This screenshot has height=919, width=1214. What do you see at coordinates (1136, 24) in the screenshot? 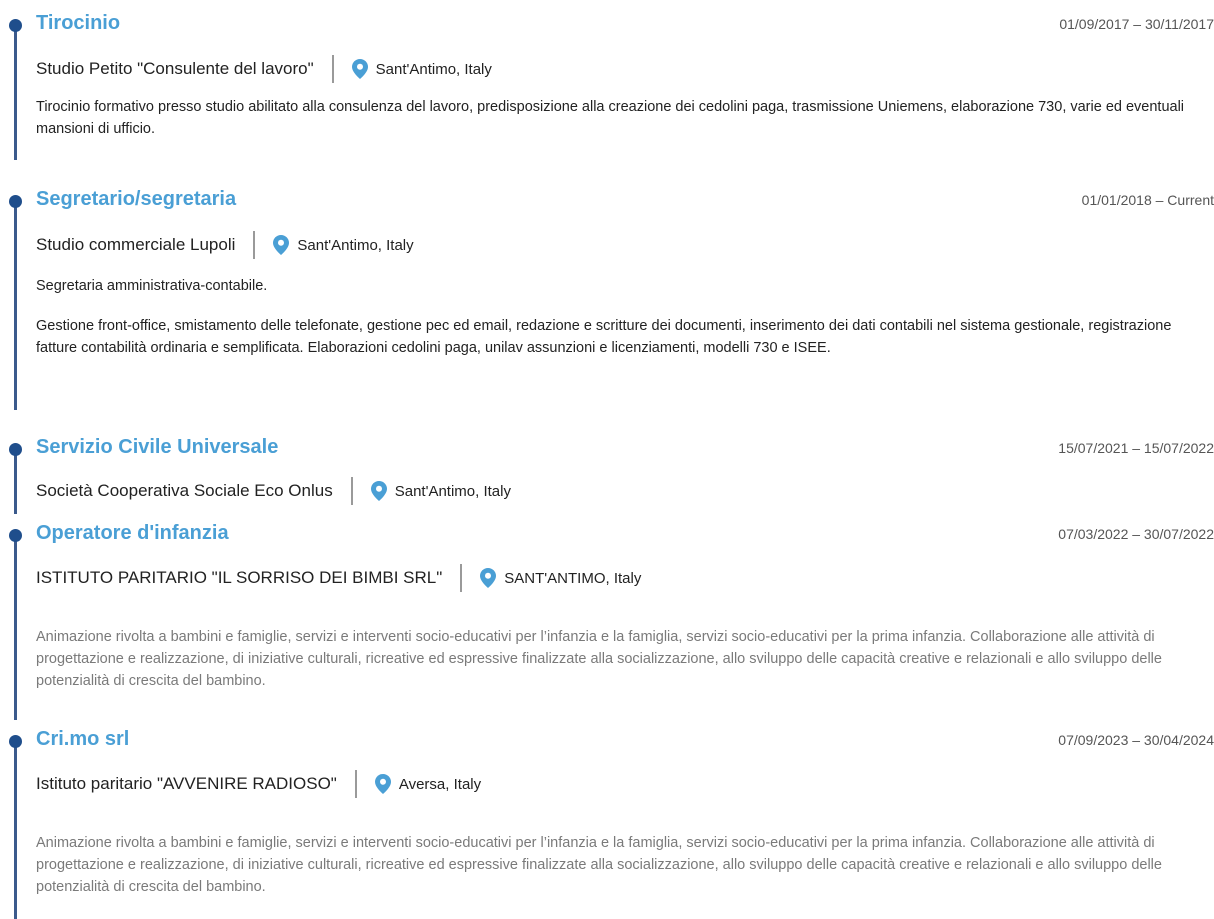
I see `job-date-range: 01/09/2017 – 30/11/2017` at bounding box center [1136, 24].